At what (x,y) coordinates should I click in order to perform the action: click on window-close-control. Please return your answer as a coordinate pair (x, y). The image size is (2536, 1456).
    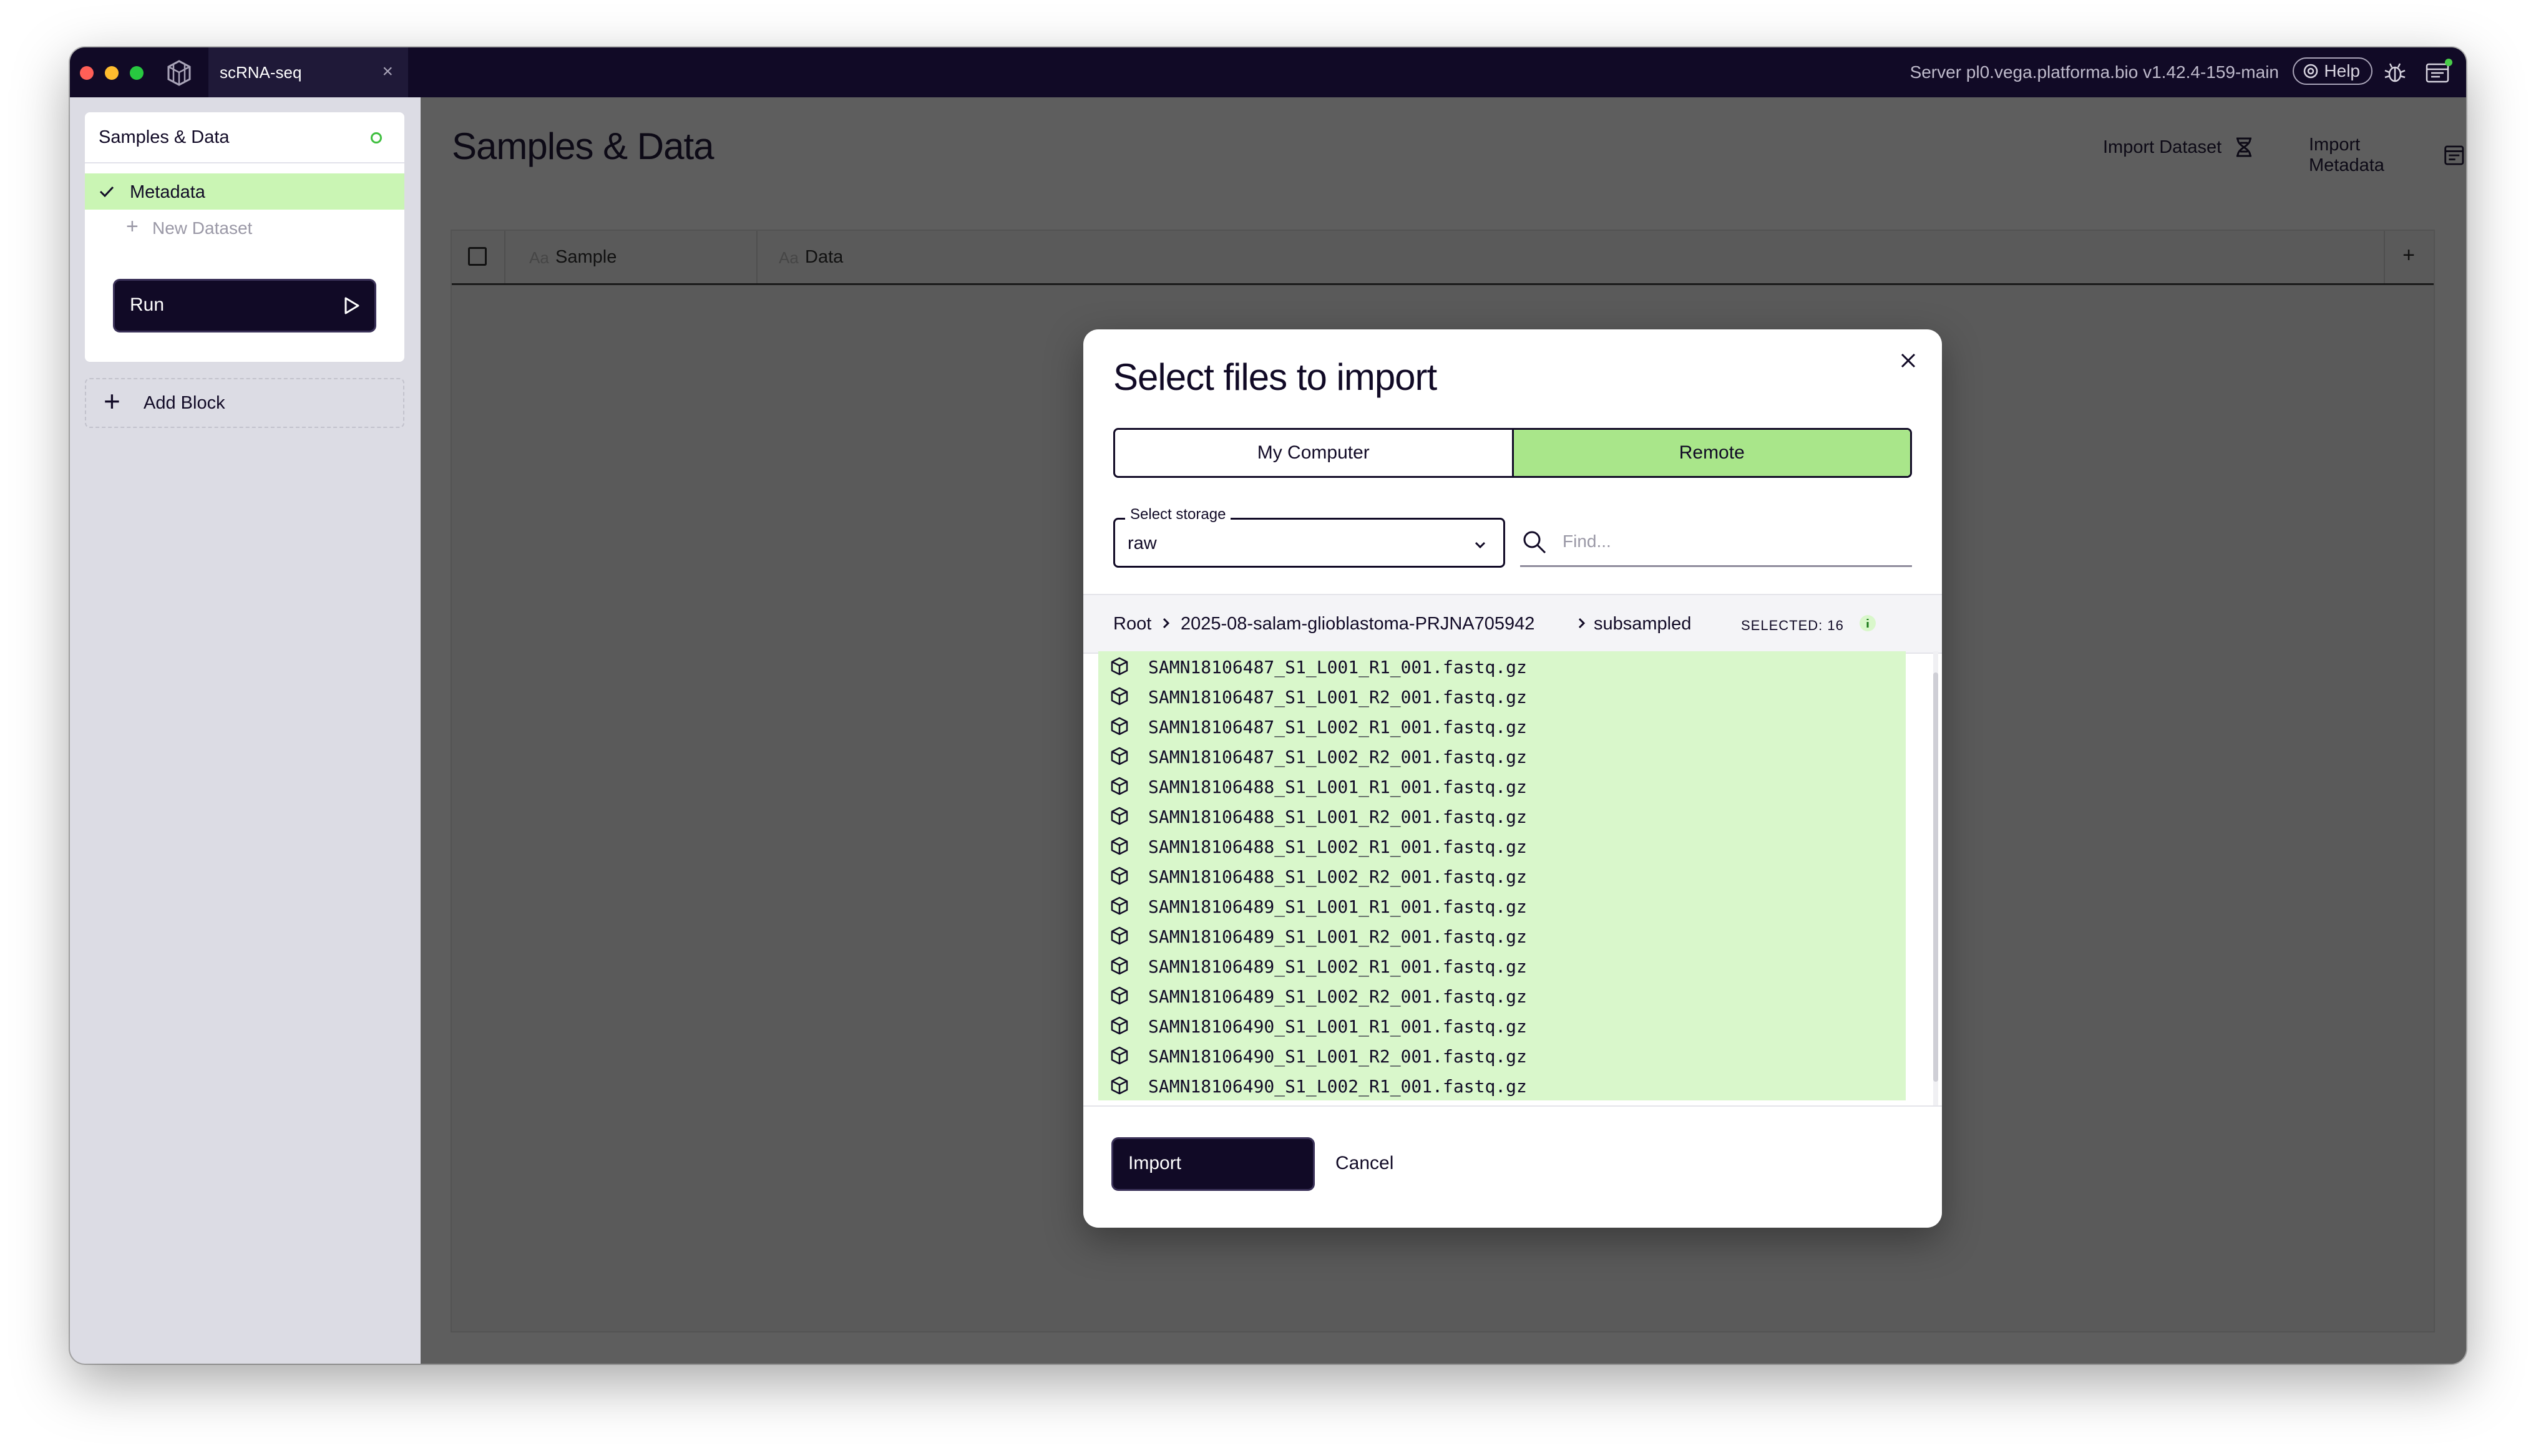
    Looking at the image, I should click on (87, 73).